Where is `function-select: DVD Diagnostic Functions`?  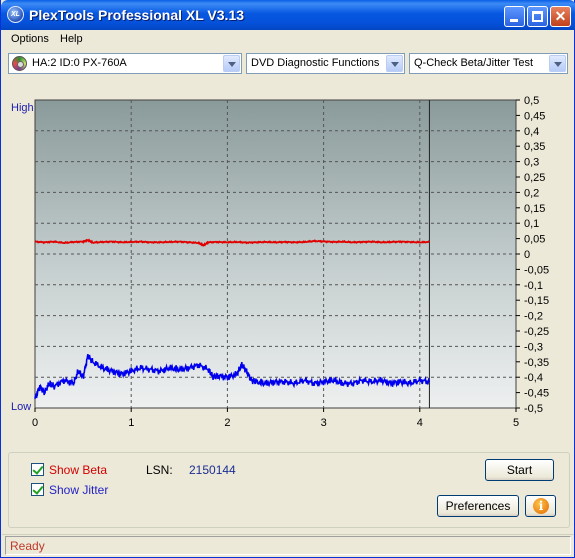
function-select: DVD Diagnostic Functions is located at coordinates (325, 63).